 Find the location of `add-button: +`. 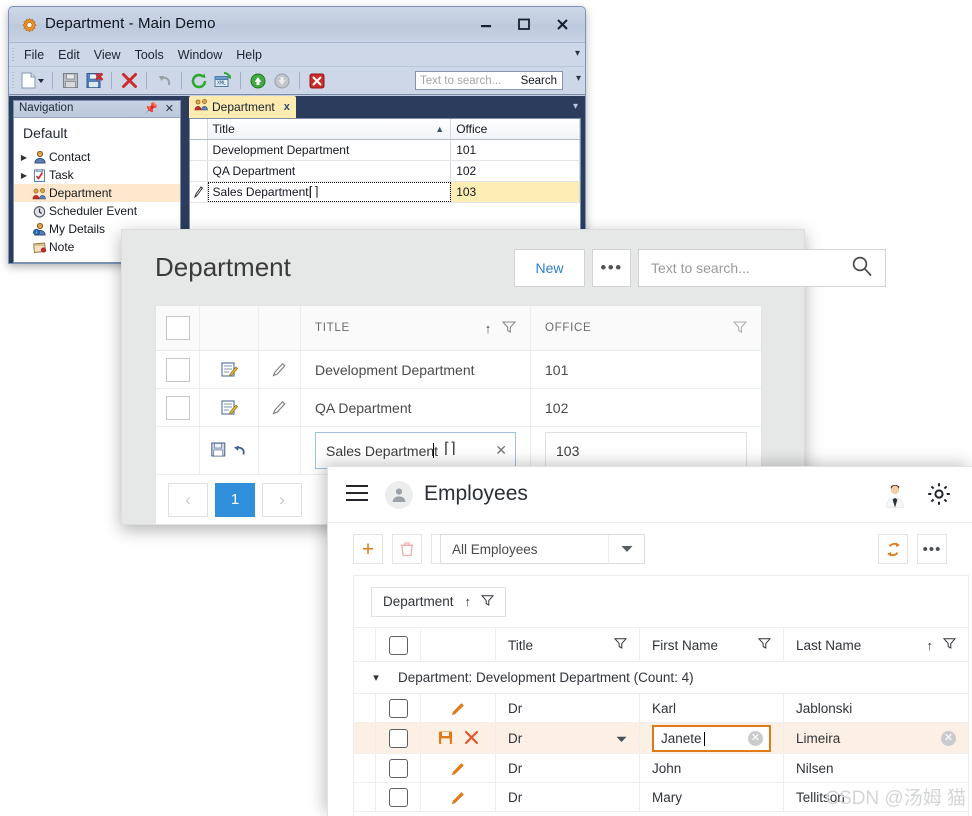

add-button: + is located at coordinates (368, 549).